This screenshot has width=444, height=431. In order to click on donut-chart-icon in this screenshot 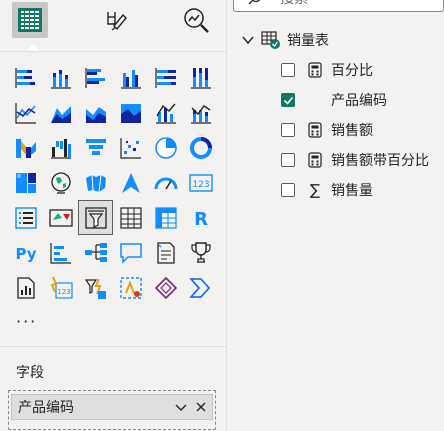, I will do `click(200, 147)`.